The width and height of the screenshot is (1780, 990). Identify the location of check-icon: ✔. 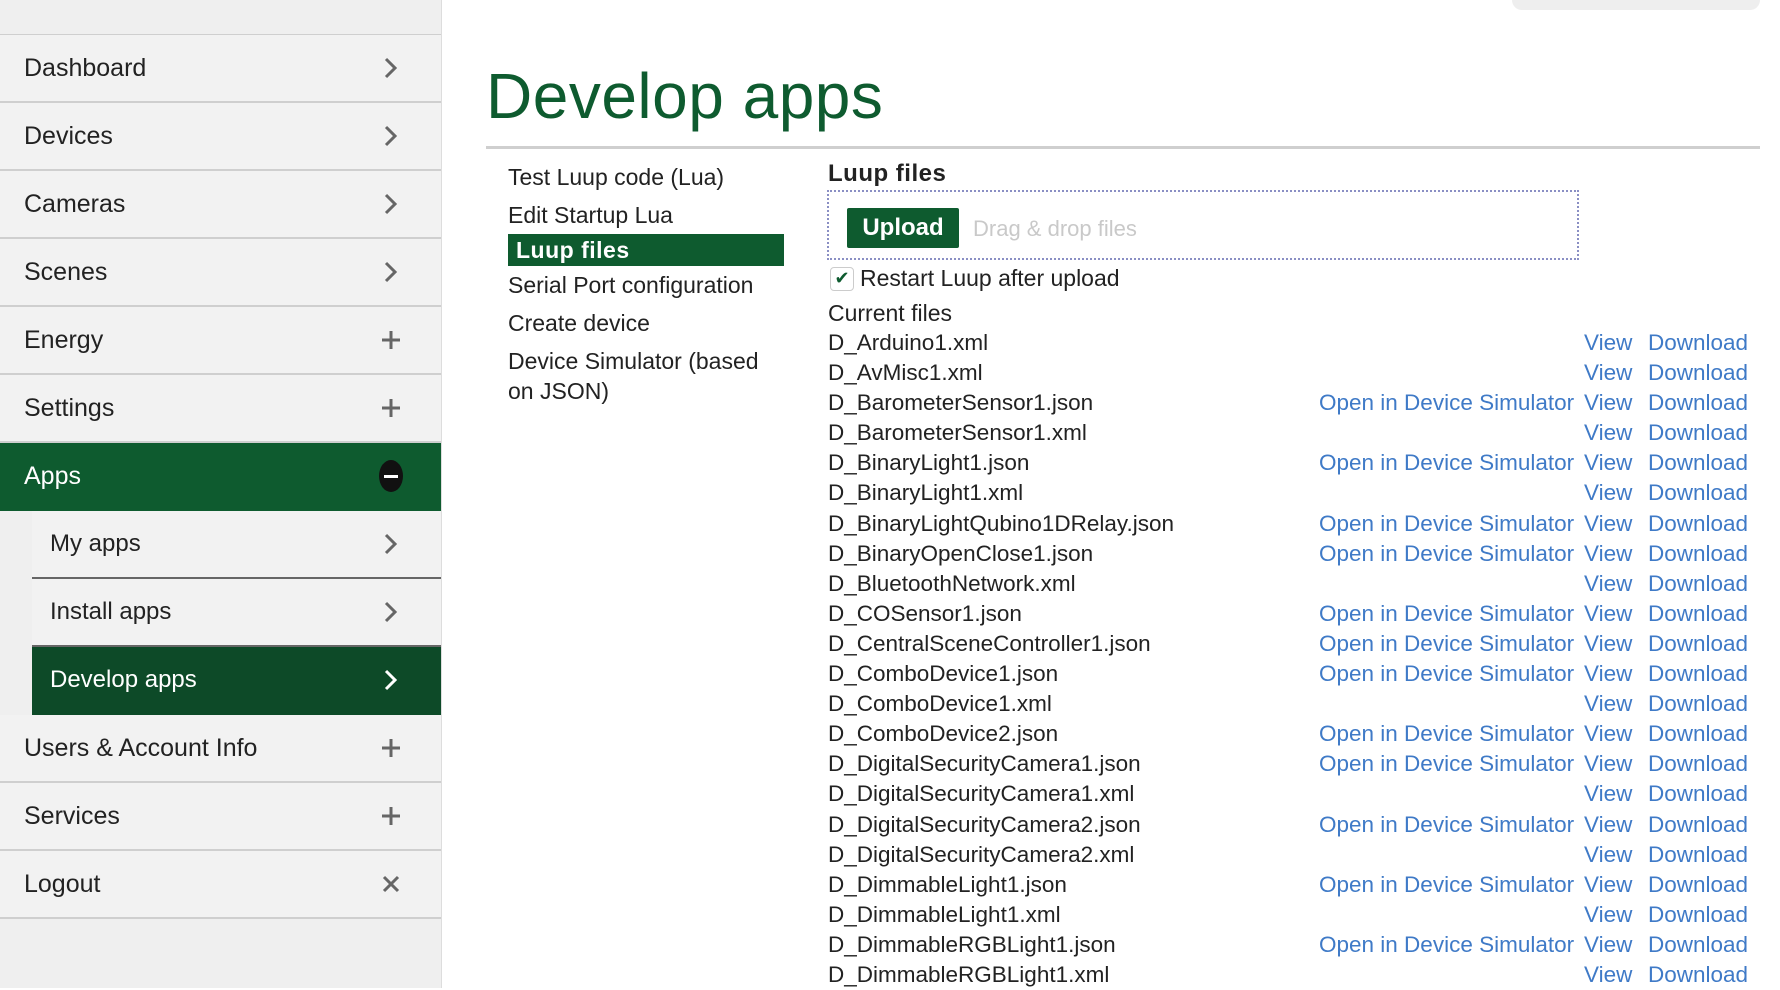
(842, 278).